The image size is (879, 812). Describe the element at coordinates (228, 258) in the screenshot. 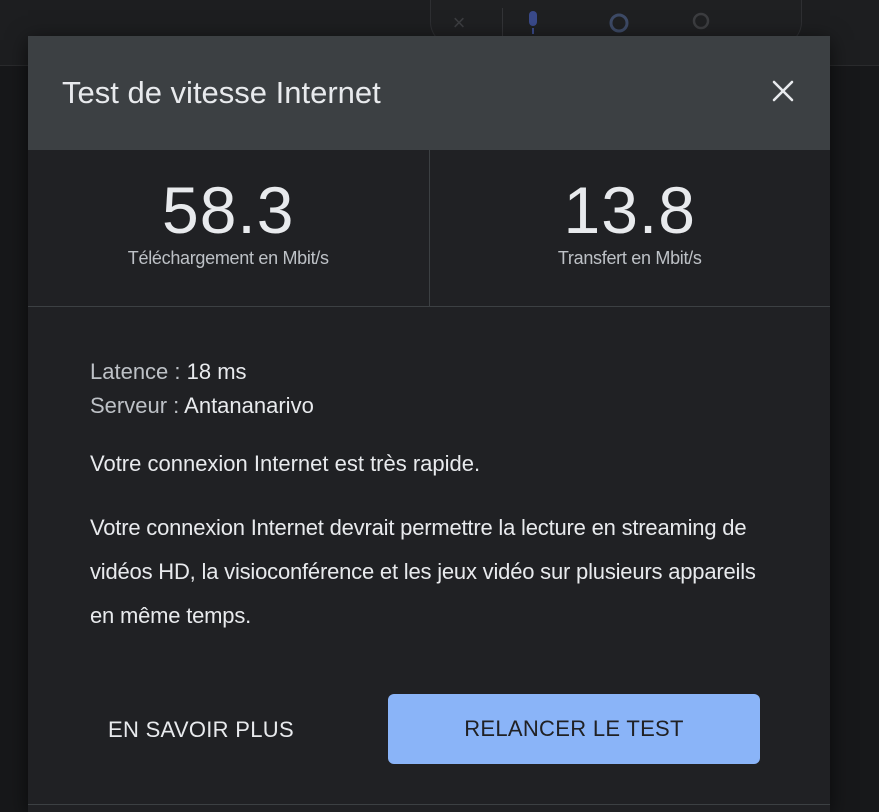

I see `download-label: Téléchargement en Mbit/s` at that location.